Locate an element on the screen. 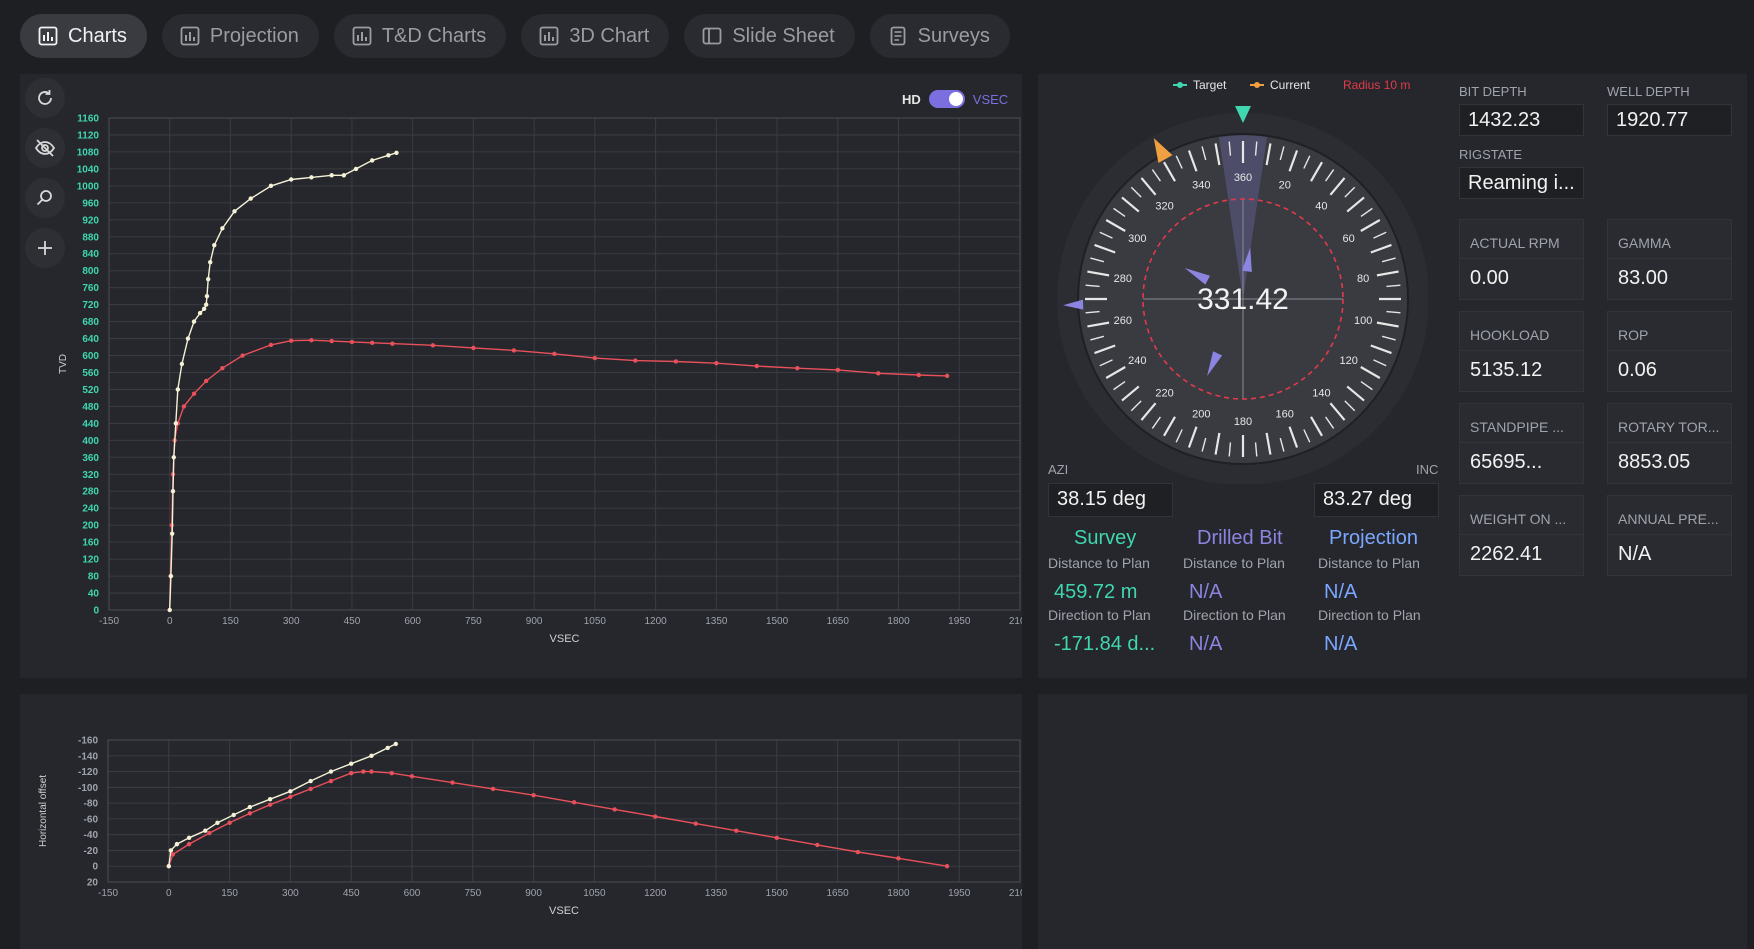 The image size is (1754, 949). x-tick-label: 1200 is located at coordinates (655, 621).